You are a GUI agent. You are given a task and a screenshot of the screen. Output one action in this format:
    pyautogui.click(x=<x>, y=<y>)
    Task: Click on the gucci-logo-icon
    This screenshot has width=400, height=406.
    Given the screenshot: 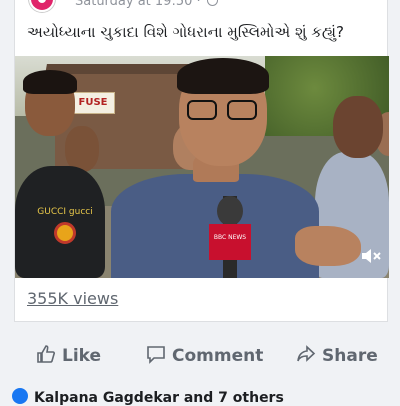 What is the action you would take?
    pyautogui.click(x=65, y=233)
    